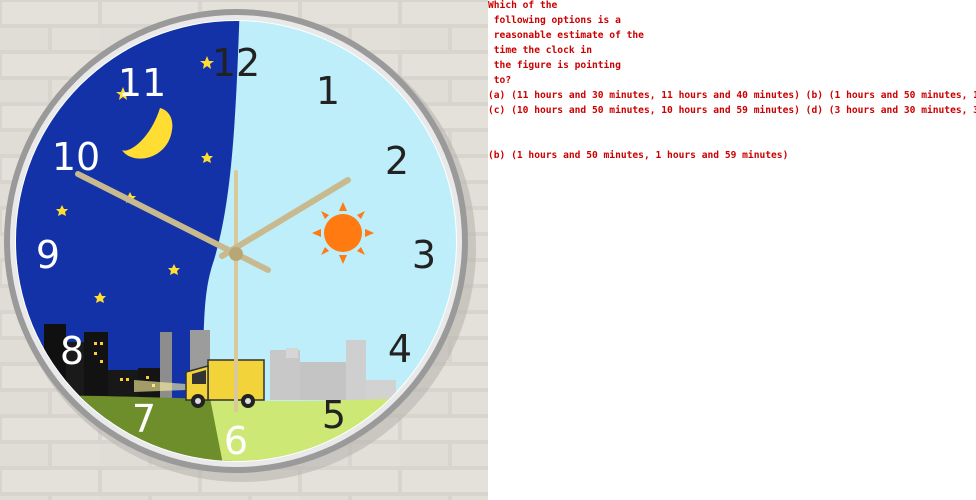 Image resolution: width=976 pixels, height=500 pixels. What do you see at coordinates (236, 441) in the screenshot?
I see `numeral-6: 6` at bounding box center [236, 441].